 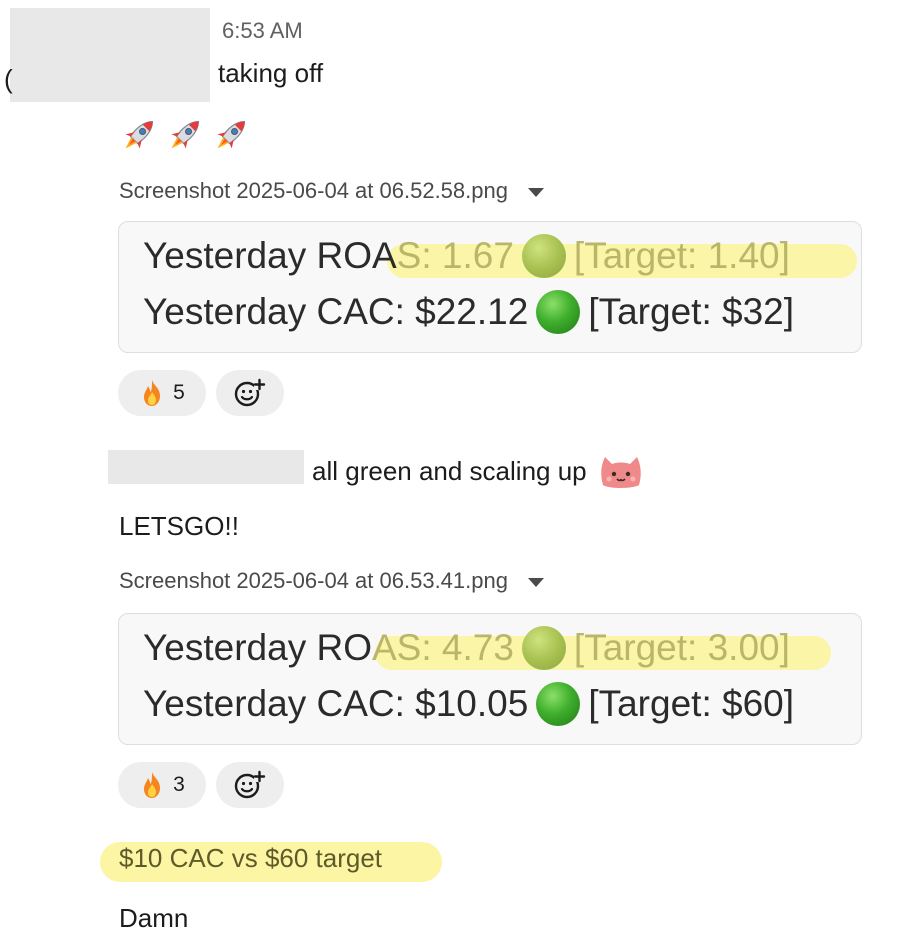 What do you see at coordinates (110, 55) in the screenshot?
I see `redacted-avatar-name` at bounding box center [110, 55].